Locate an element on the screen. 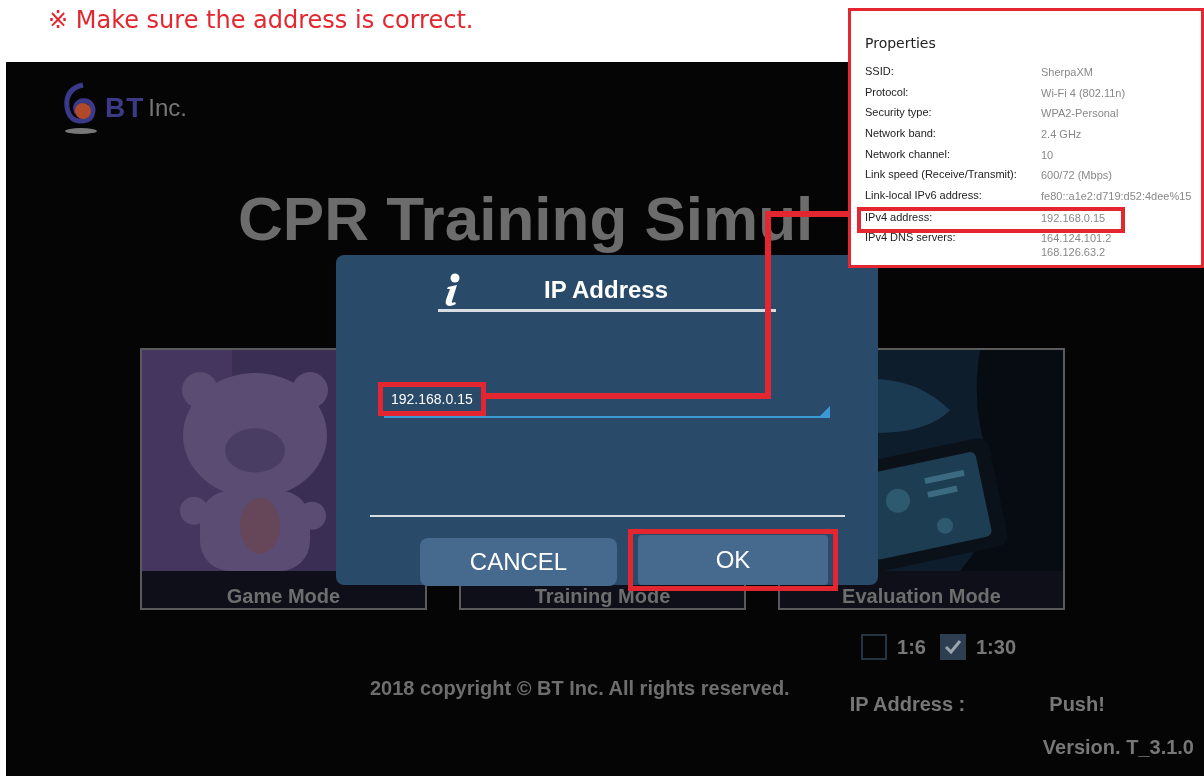 The width and height of the screenshot is (1204, 776). mode-label: Evaluation Mode is located at coordinates (921, 596).